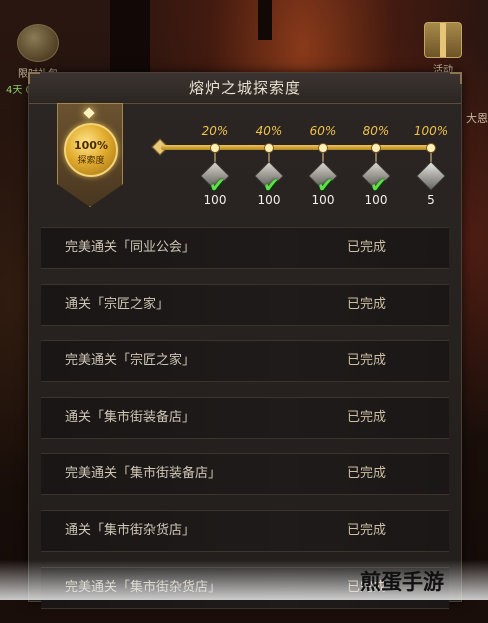  I want to click on watermark: 煎蛋手游, so click(402, 582).